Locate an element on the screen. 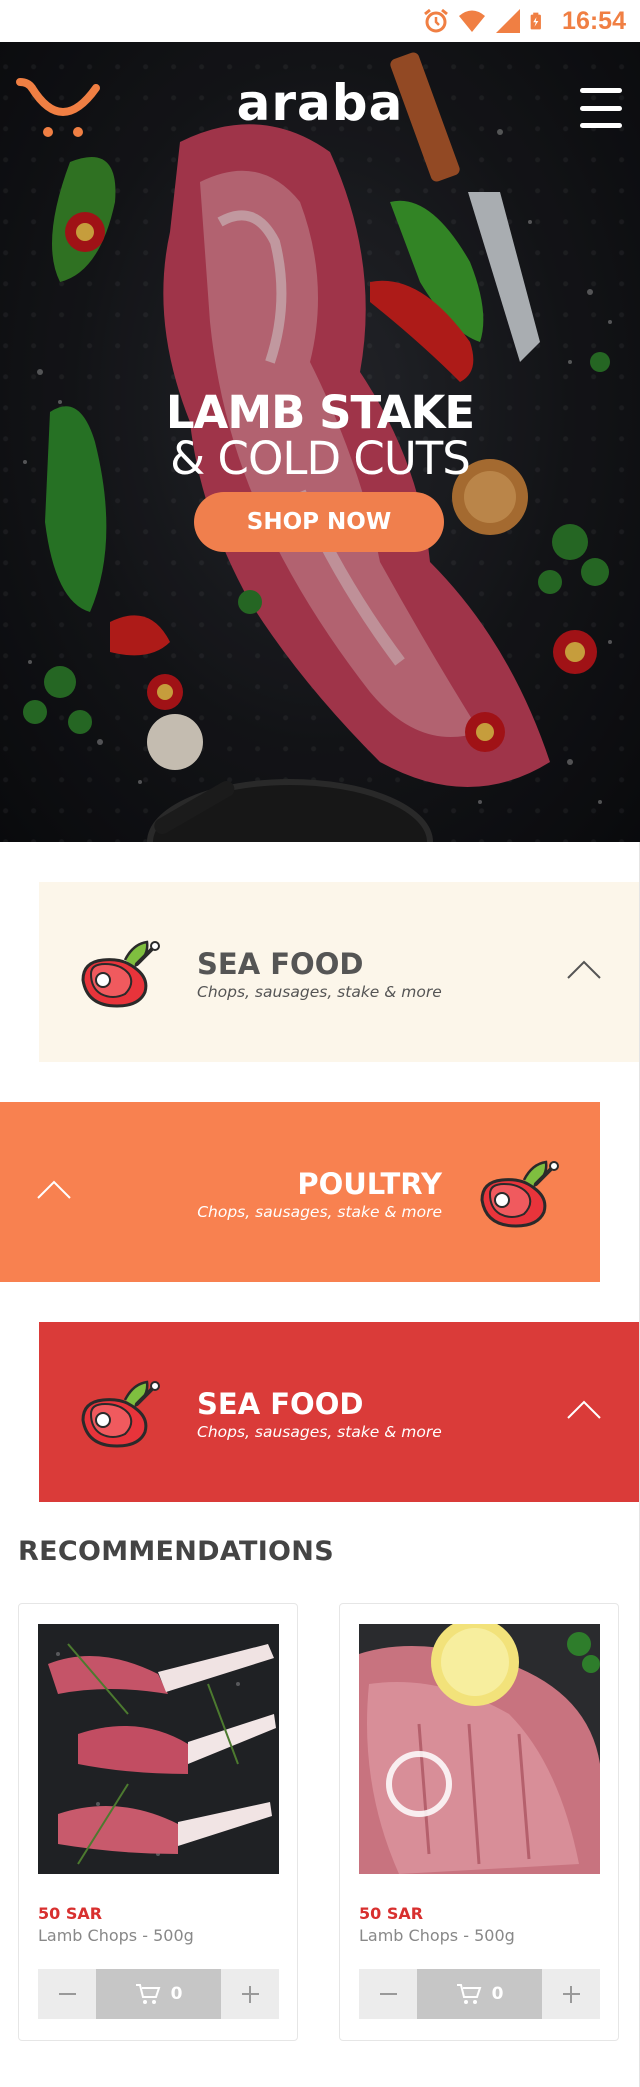 This screenshot has width=640, height=2087. hero-title-line2: & COLD CUTS is located at coordinates (320, 458).